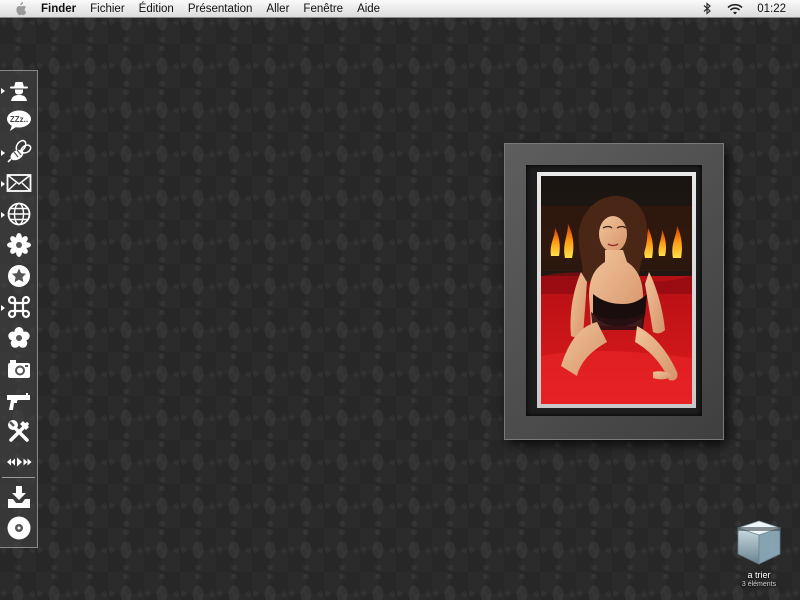 The width and height of the screenshot is (800, 600). I want to click on dock-item-spy, so click(19, 90).